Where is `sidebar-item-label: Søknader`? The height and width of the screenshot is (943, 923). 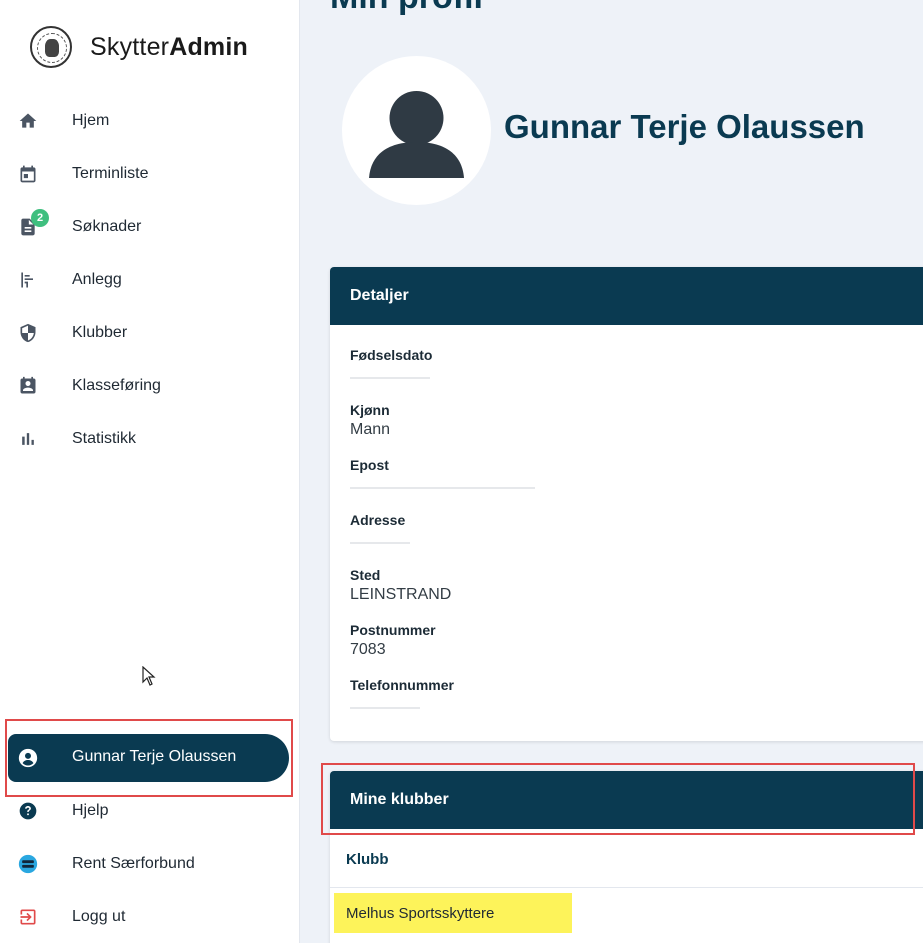
sidebar-item-label: Søknader is located at coordinates (107, 226).